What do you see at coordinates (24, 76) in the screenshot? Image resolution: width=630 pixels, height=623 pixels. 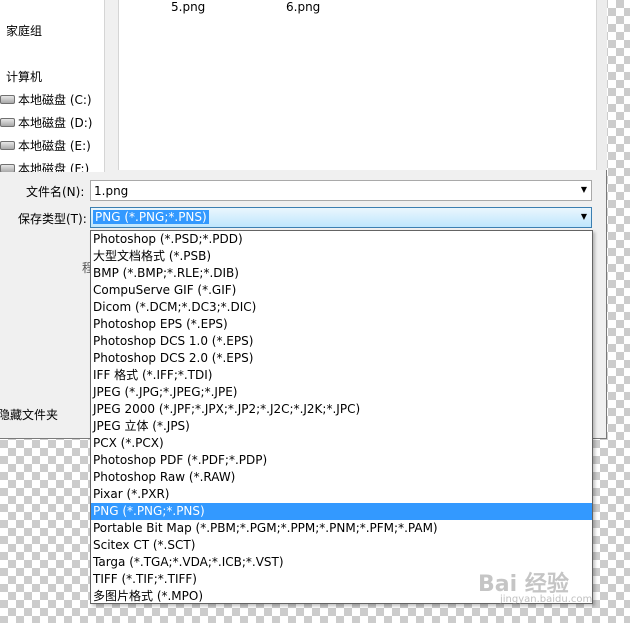 I see `nav-item-computer: 计算机` at bounding box center [24, 76].